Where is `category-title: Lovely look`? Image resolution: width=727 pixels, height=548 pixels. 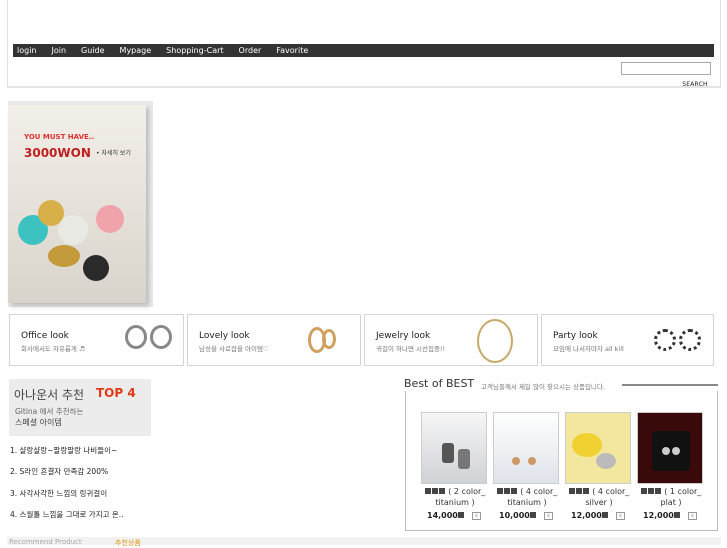
category-title: Lovely look is located at coordinates (224, 336).